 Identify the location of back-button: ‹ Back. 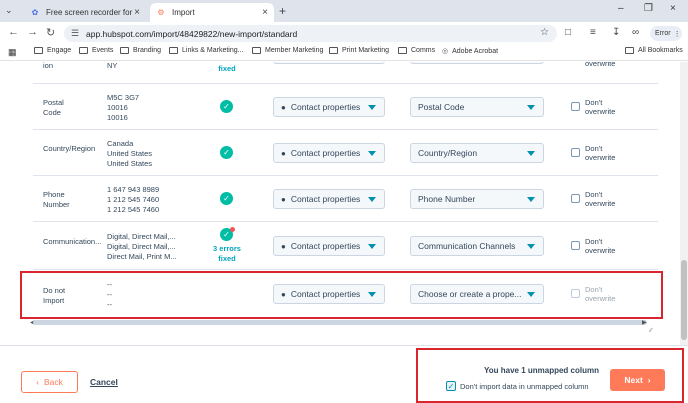
(49, 382).